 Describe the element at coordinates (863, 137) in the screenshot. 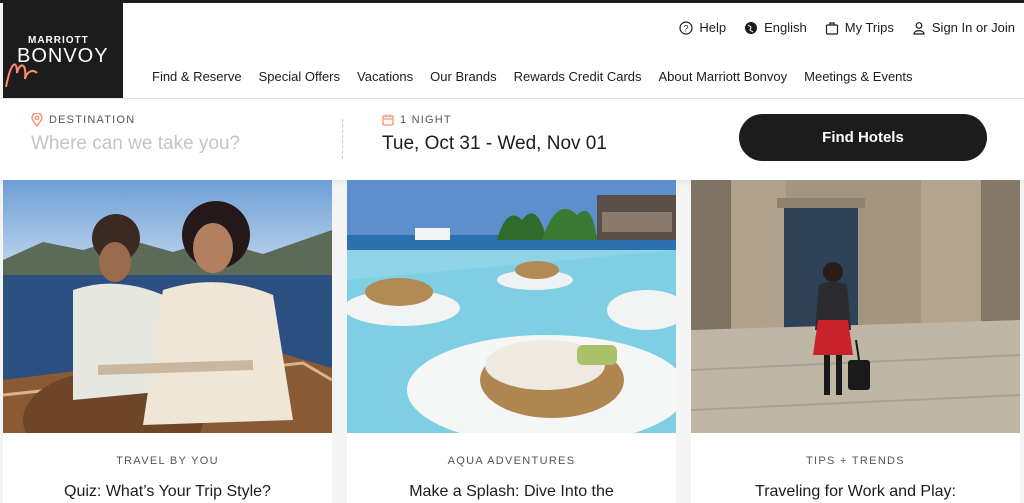

I see `find-hotels-button: Find Hotels` at that location.